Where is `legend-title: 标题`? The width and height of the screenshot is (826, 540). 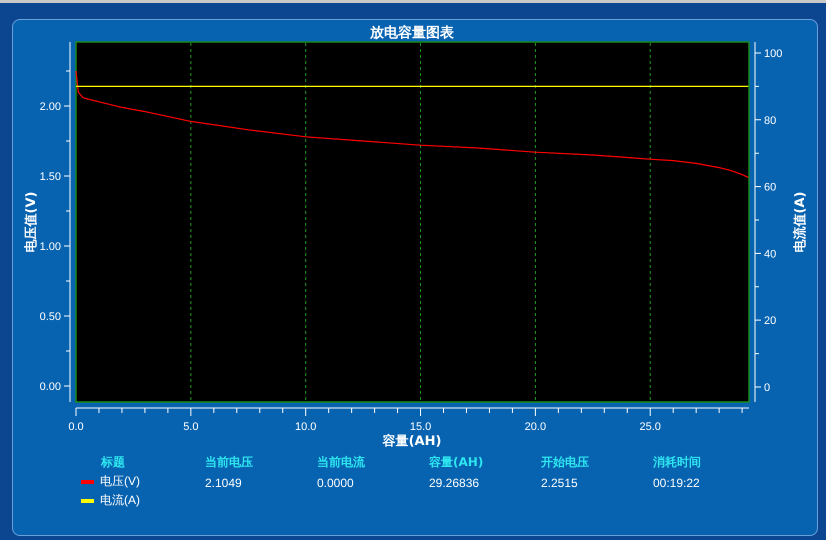 legend-title: 标题 is located at coordinates (113, 462).